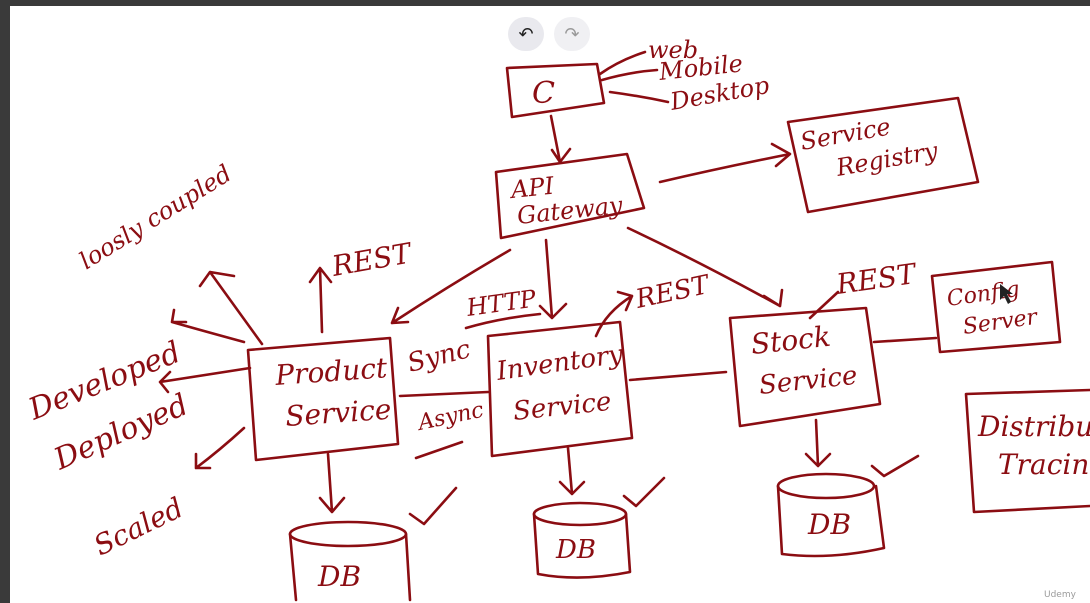 The width and height of the screenshot is (1090, 603). What do you see at coordinates (439, 356) in the screenshot?
I see `sync-label: Sync` at bounding box center [439, 356].